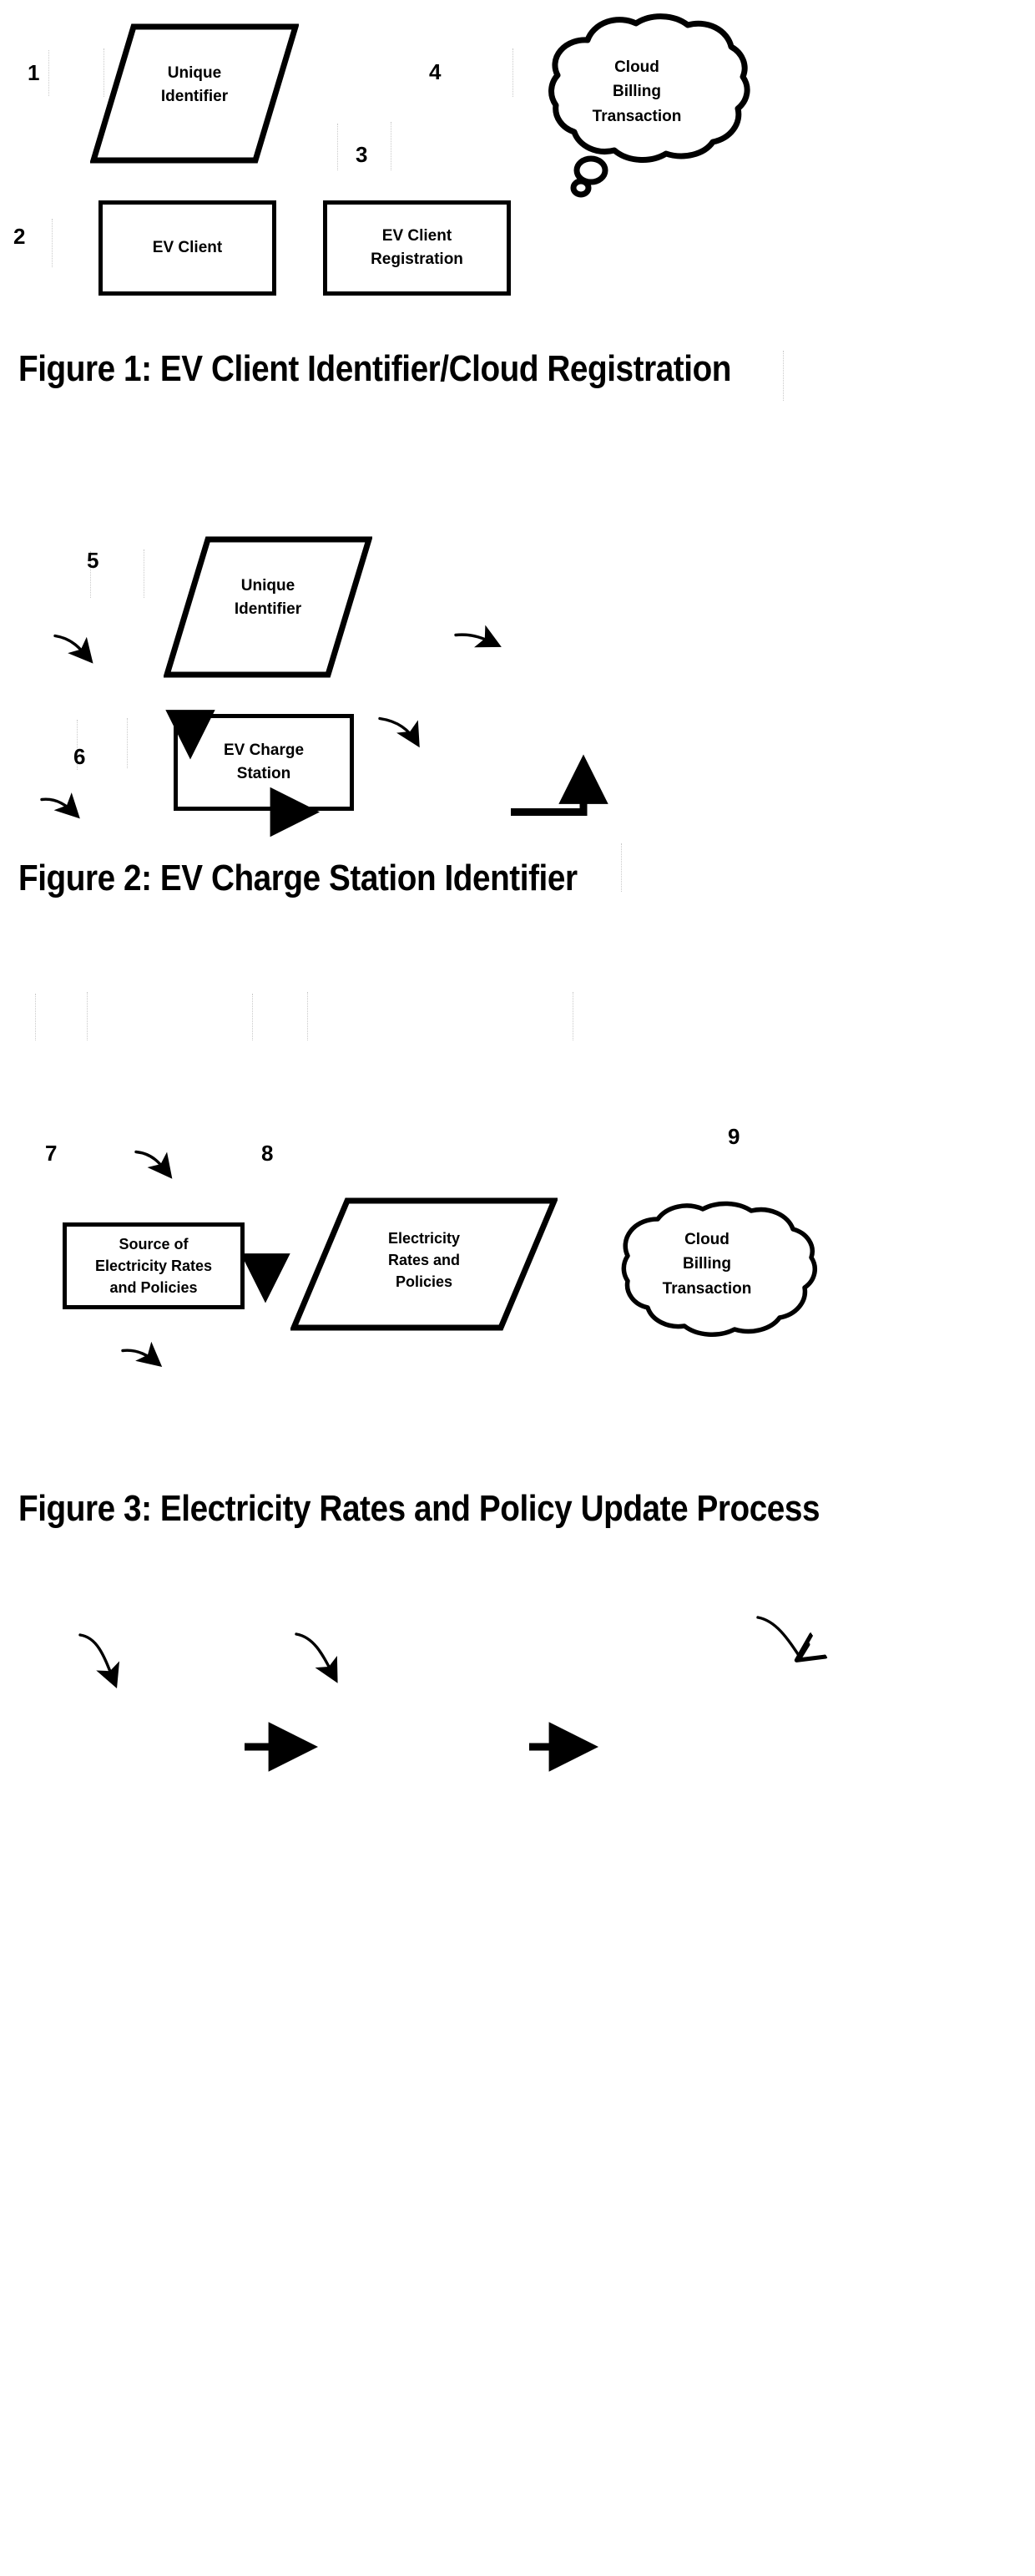 The height and width of the screenshot is (2576, 1035). I want to click on ev-client-label: EV Client, so click(187, 248).